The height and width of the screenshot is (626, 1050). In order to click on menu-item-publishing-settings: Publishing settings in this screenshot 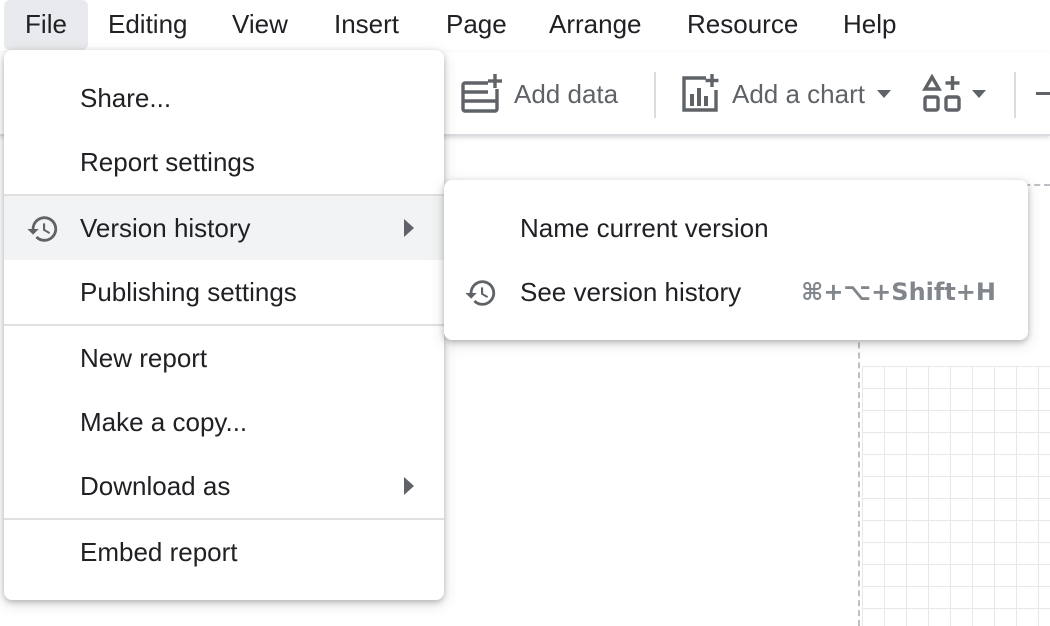, I will do `click(224, 292)`.